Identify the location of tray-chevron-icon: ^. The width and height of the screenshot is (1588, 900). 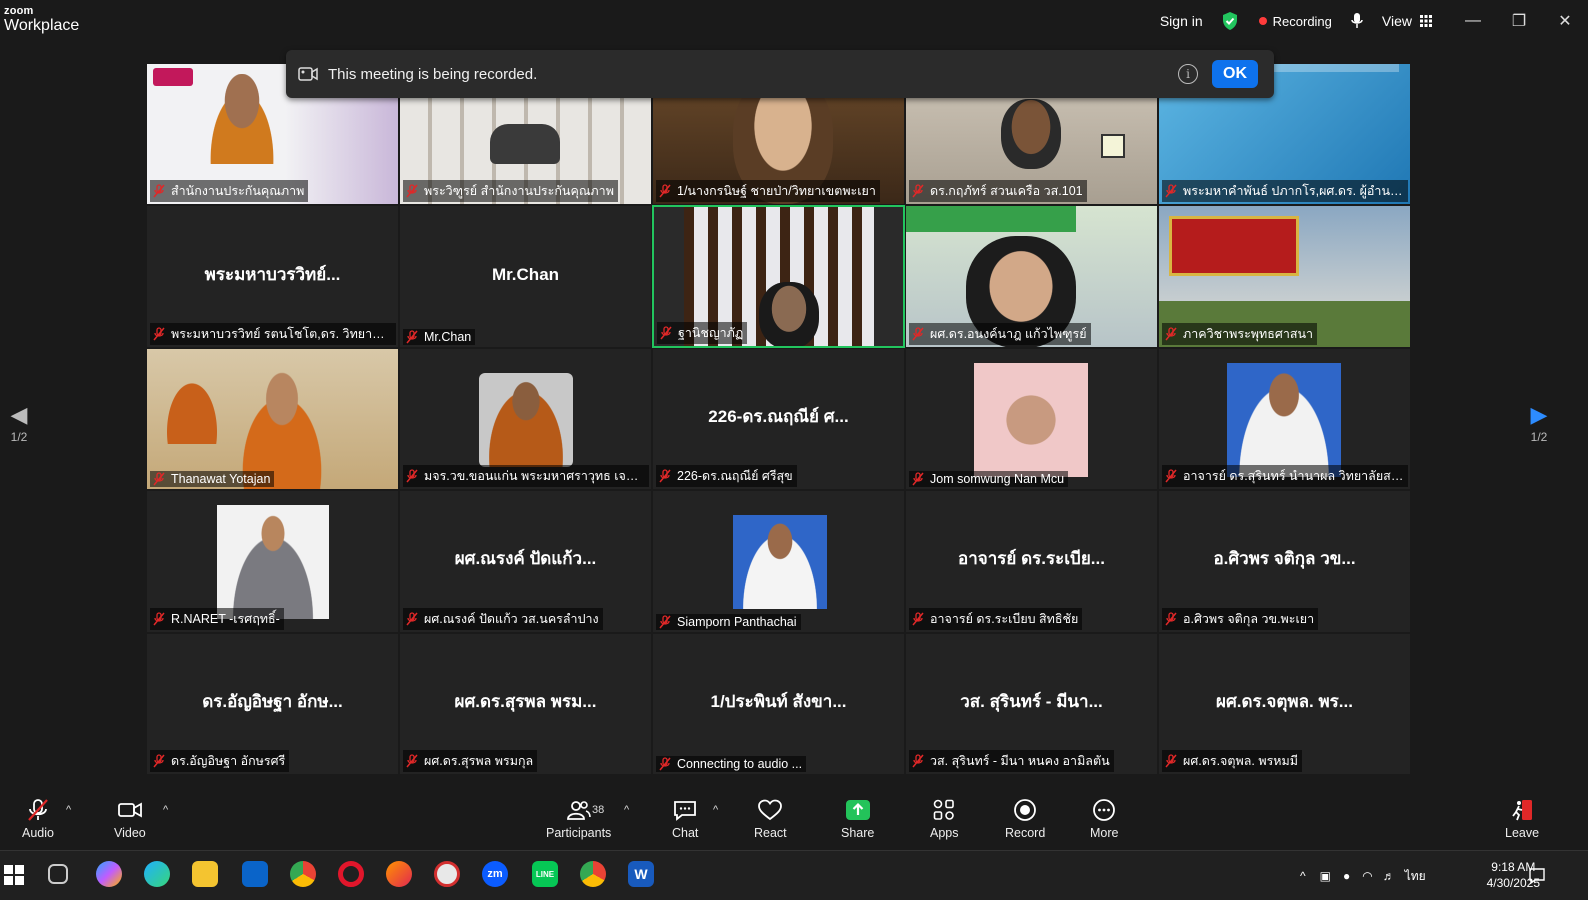
(1303, 876).